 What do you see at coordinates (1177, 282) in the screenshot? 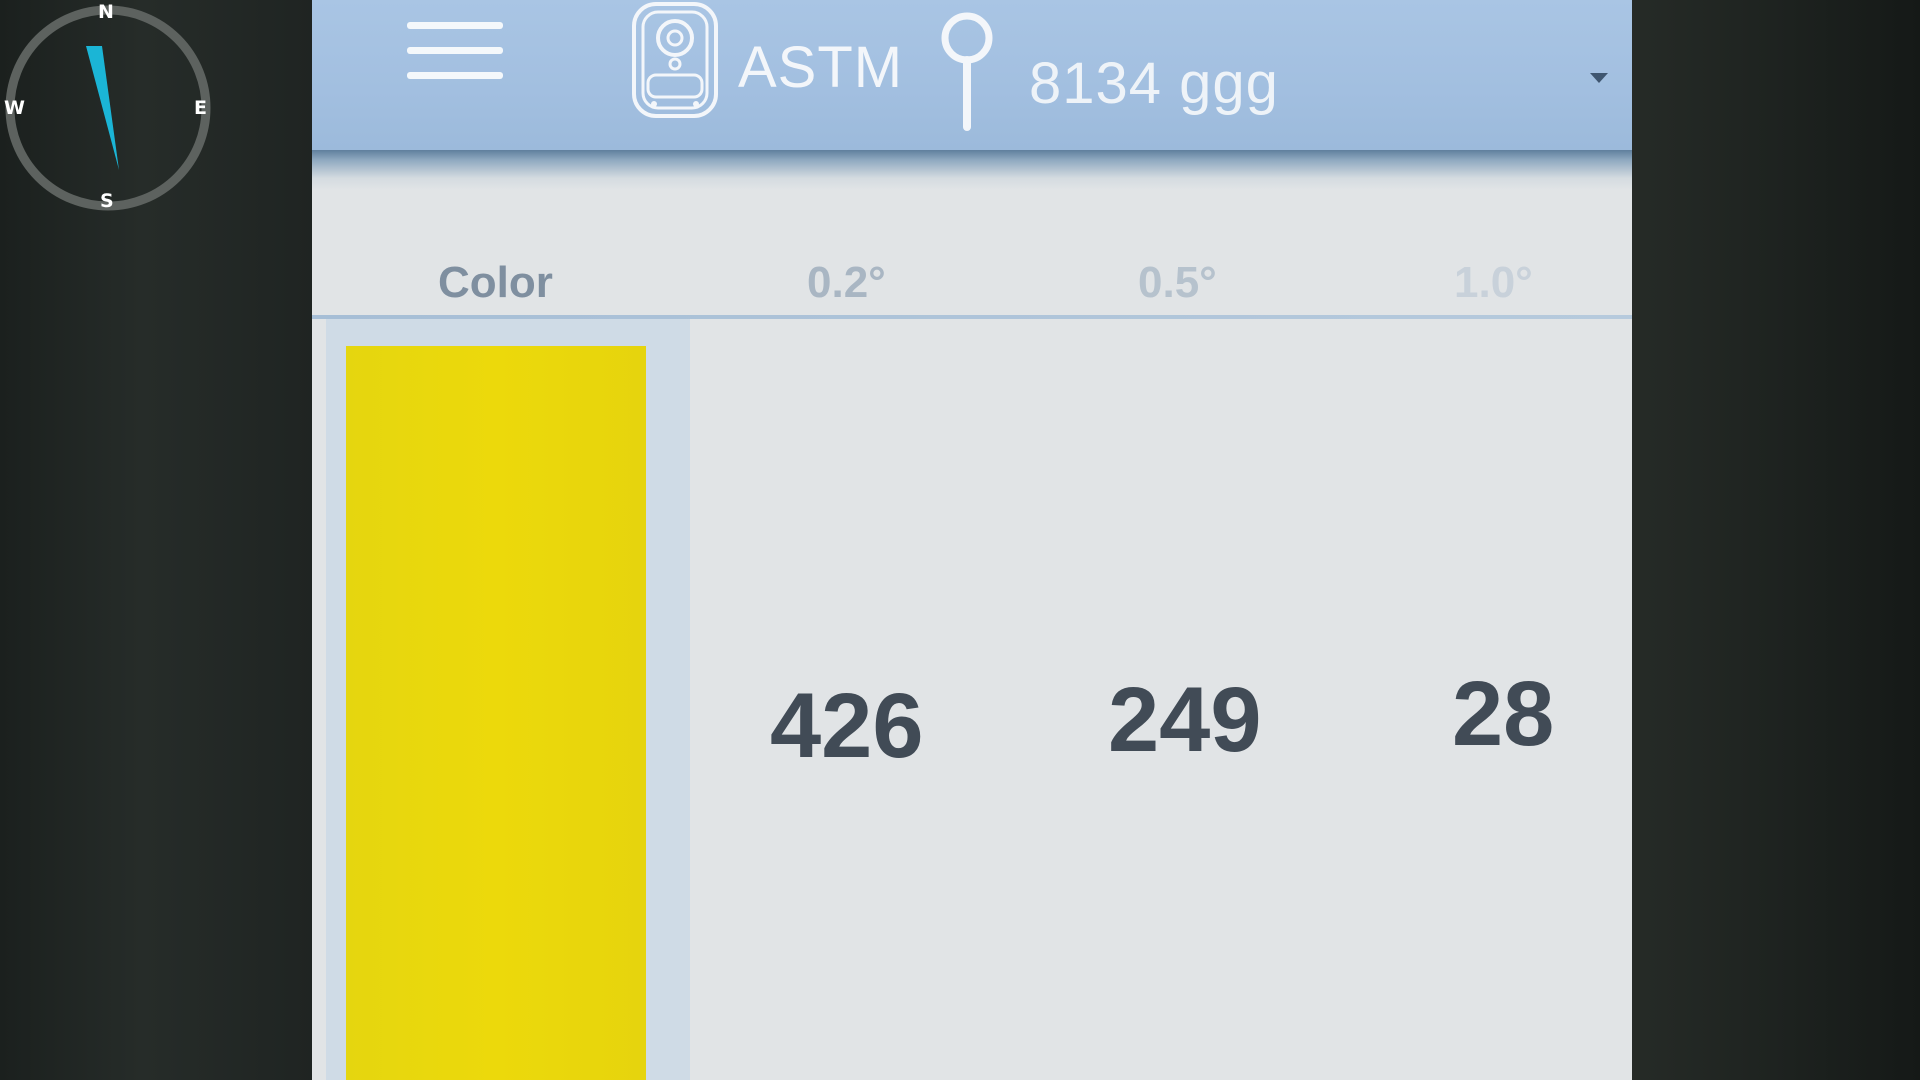
I see `column-header-0-5-deg: 0.5°` at bounding box center [1177, 282].